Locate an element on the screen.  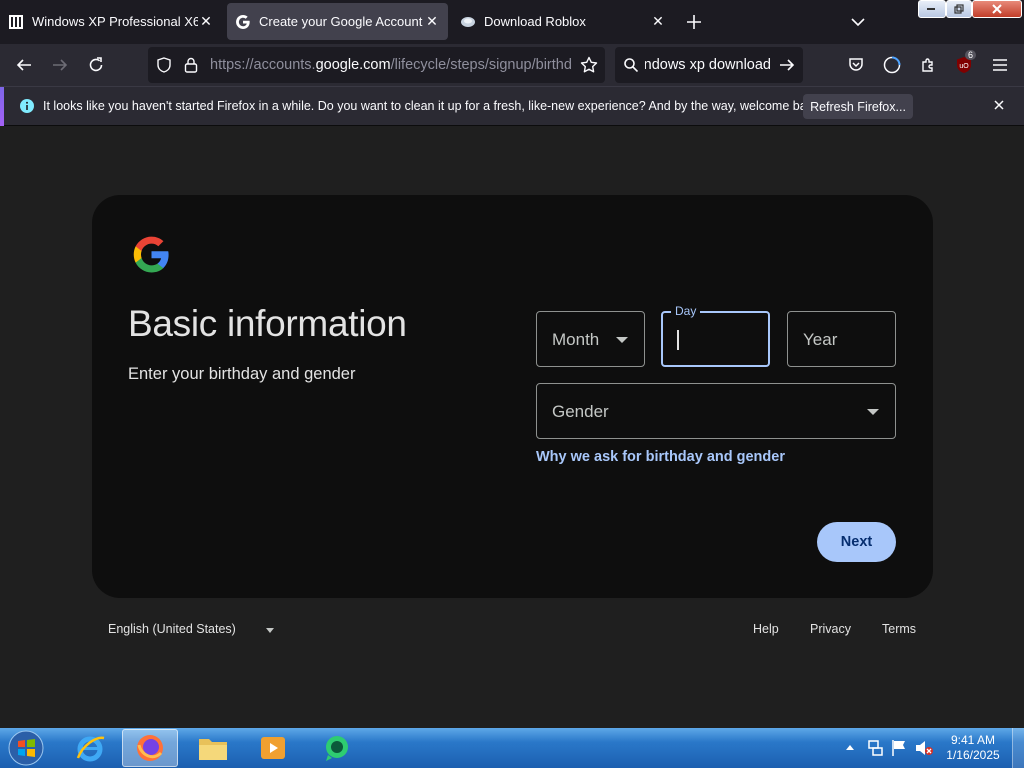
info-icon is located at coordinates (27, 106).